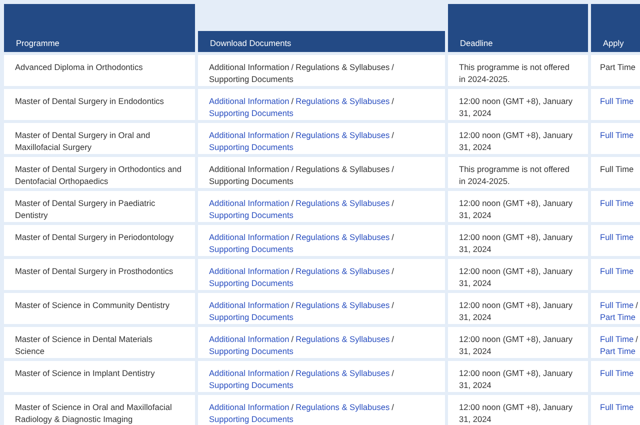 This screenshot has width=640, height=425. I want to click on table-cell: Master of Dental Surgery in Periodontology, so click(99, 240).